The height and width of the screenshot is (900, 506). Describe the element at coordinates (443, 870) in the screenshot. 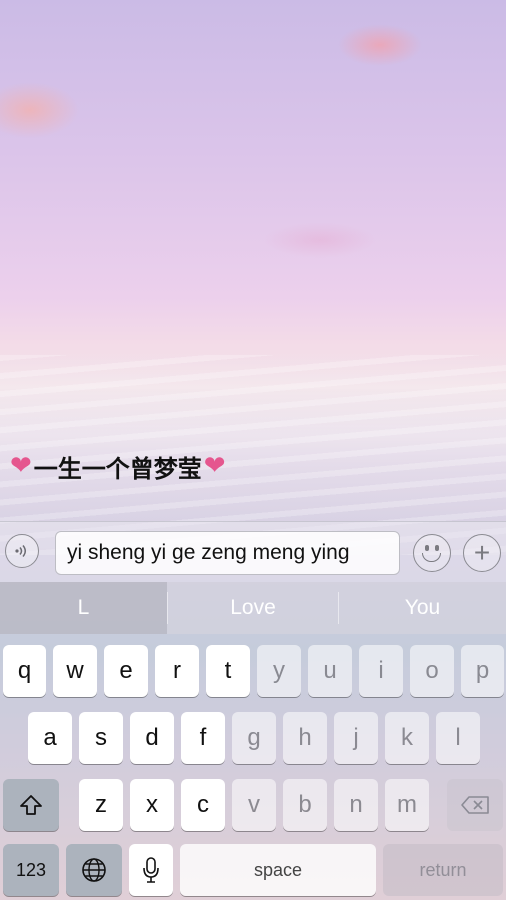

I see `return-key: return` at that location.